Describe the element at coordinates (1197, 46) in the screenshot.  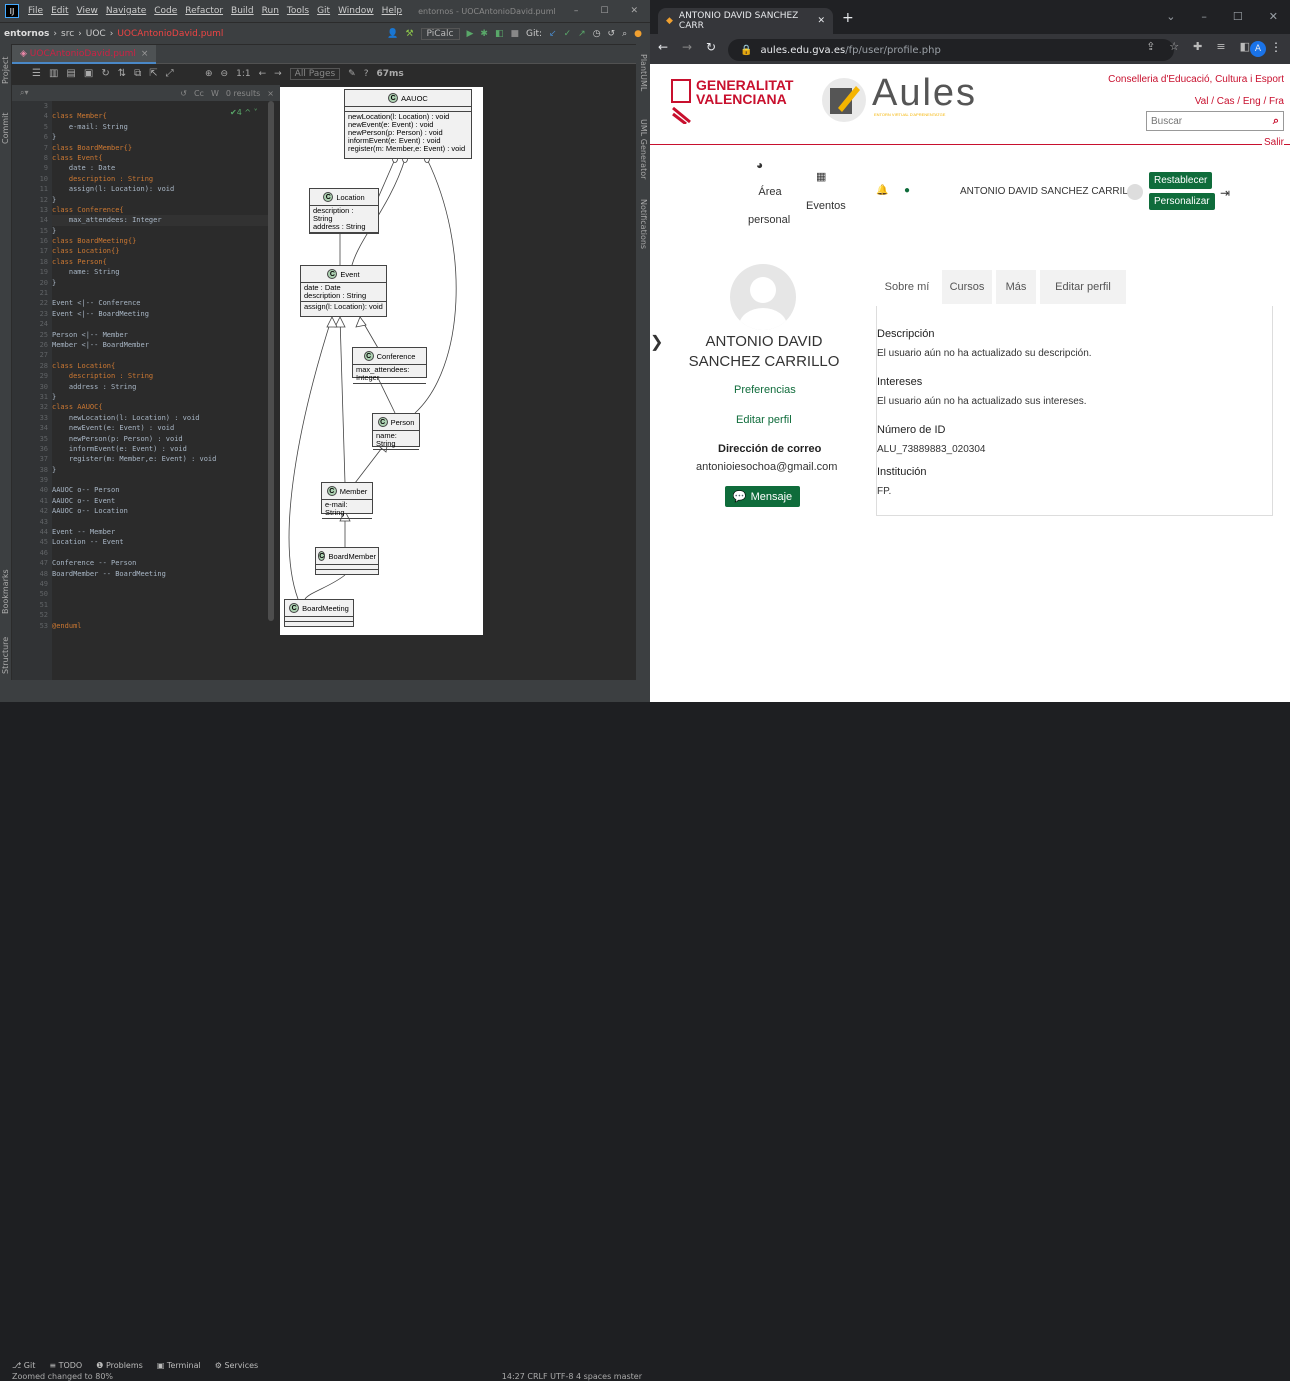
I see `extensions-icon: ✚` at that location.